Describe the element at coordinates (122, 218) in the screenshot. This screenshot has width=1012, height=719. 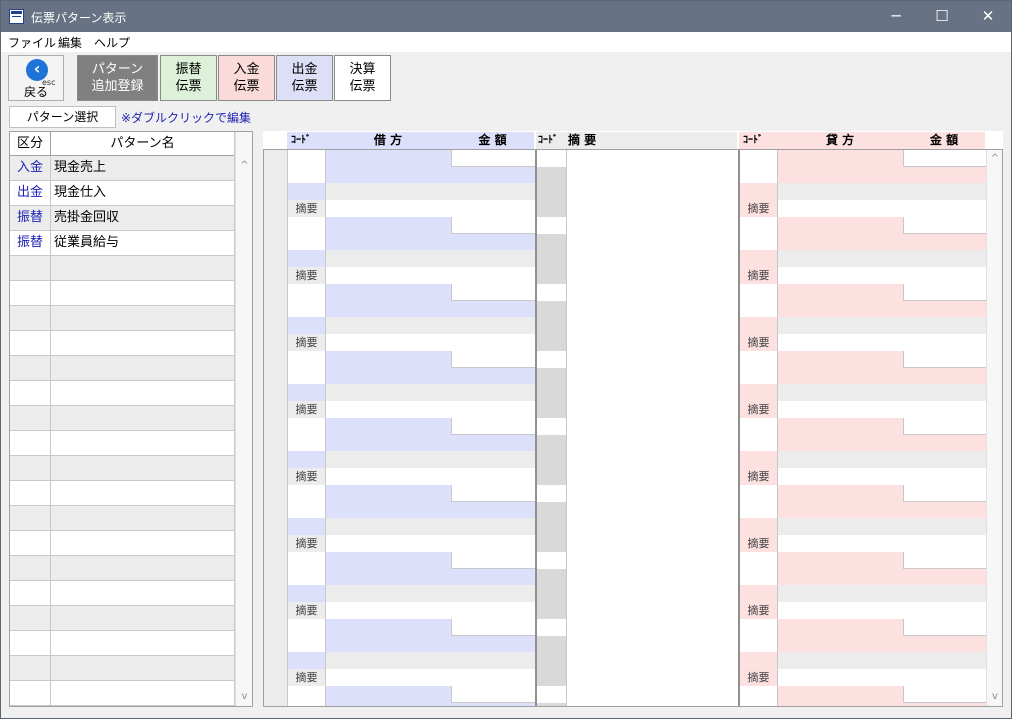
I see `pattern-row: 振替 売掛金回収` at that location.